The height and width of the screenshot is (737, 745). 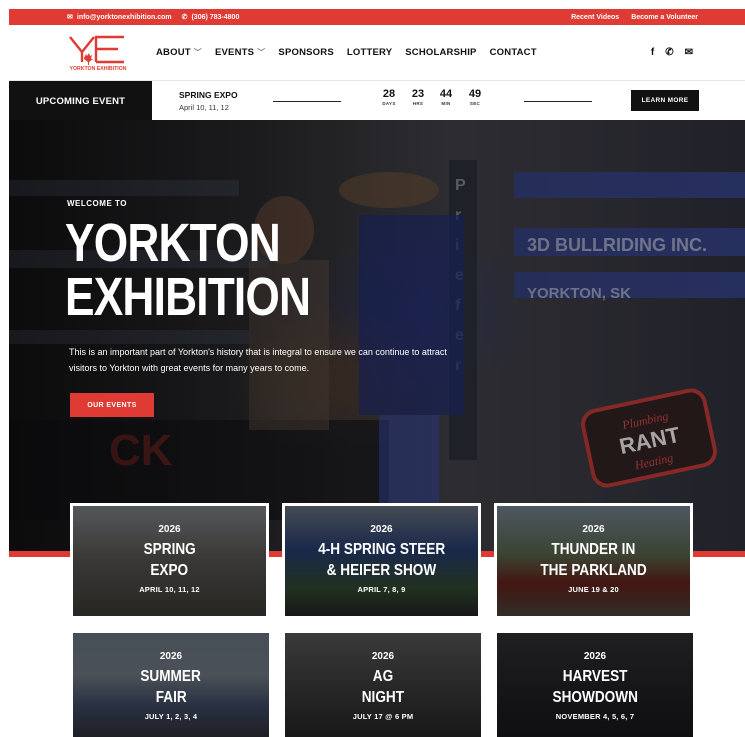 I want to click on card-date: NOVEMBER 4, 5, 6, 7, so click(x=595, y=716).